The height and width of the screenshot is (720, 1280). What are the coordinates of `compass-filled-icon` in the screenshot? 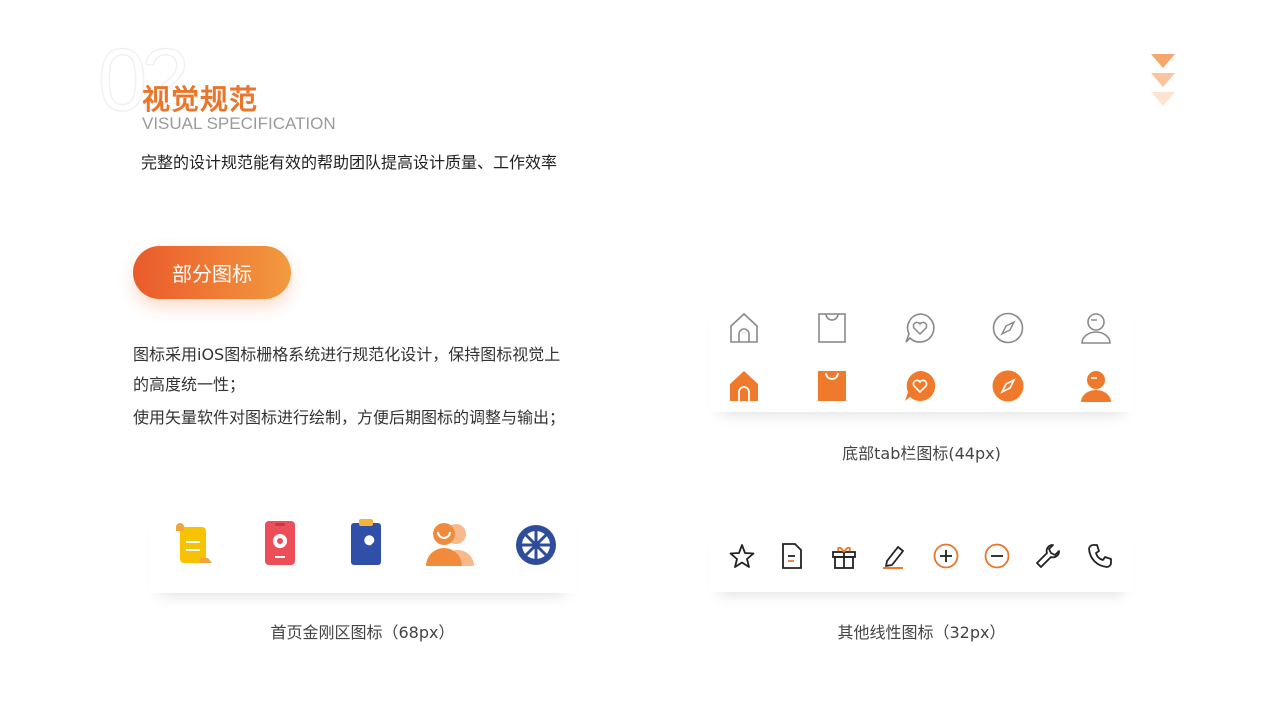 It's located at (1008, 386).